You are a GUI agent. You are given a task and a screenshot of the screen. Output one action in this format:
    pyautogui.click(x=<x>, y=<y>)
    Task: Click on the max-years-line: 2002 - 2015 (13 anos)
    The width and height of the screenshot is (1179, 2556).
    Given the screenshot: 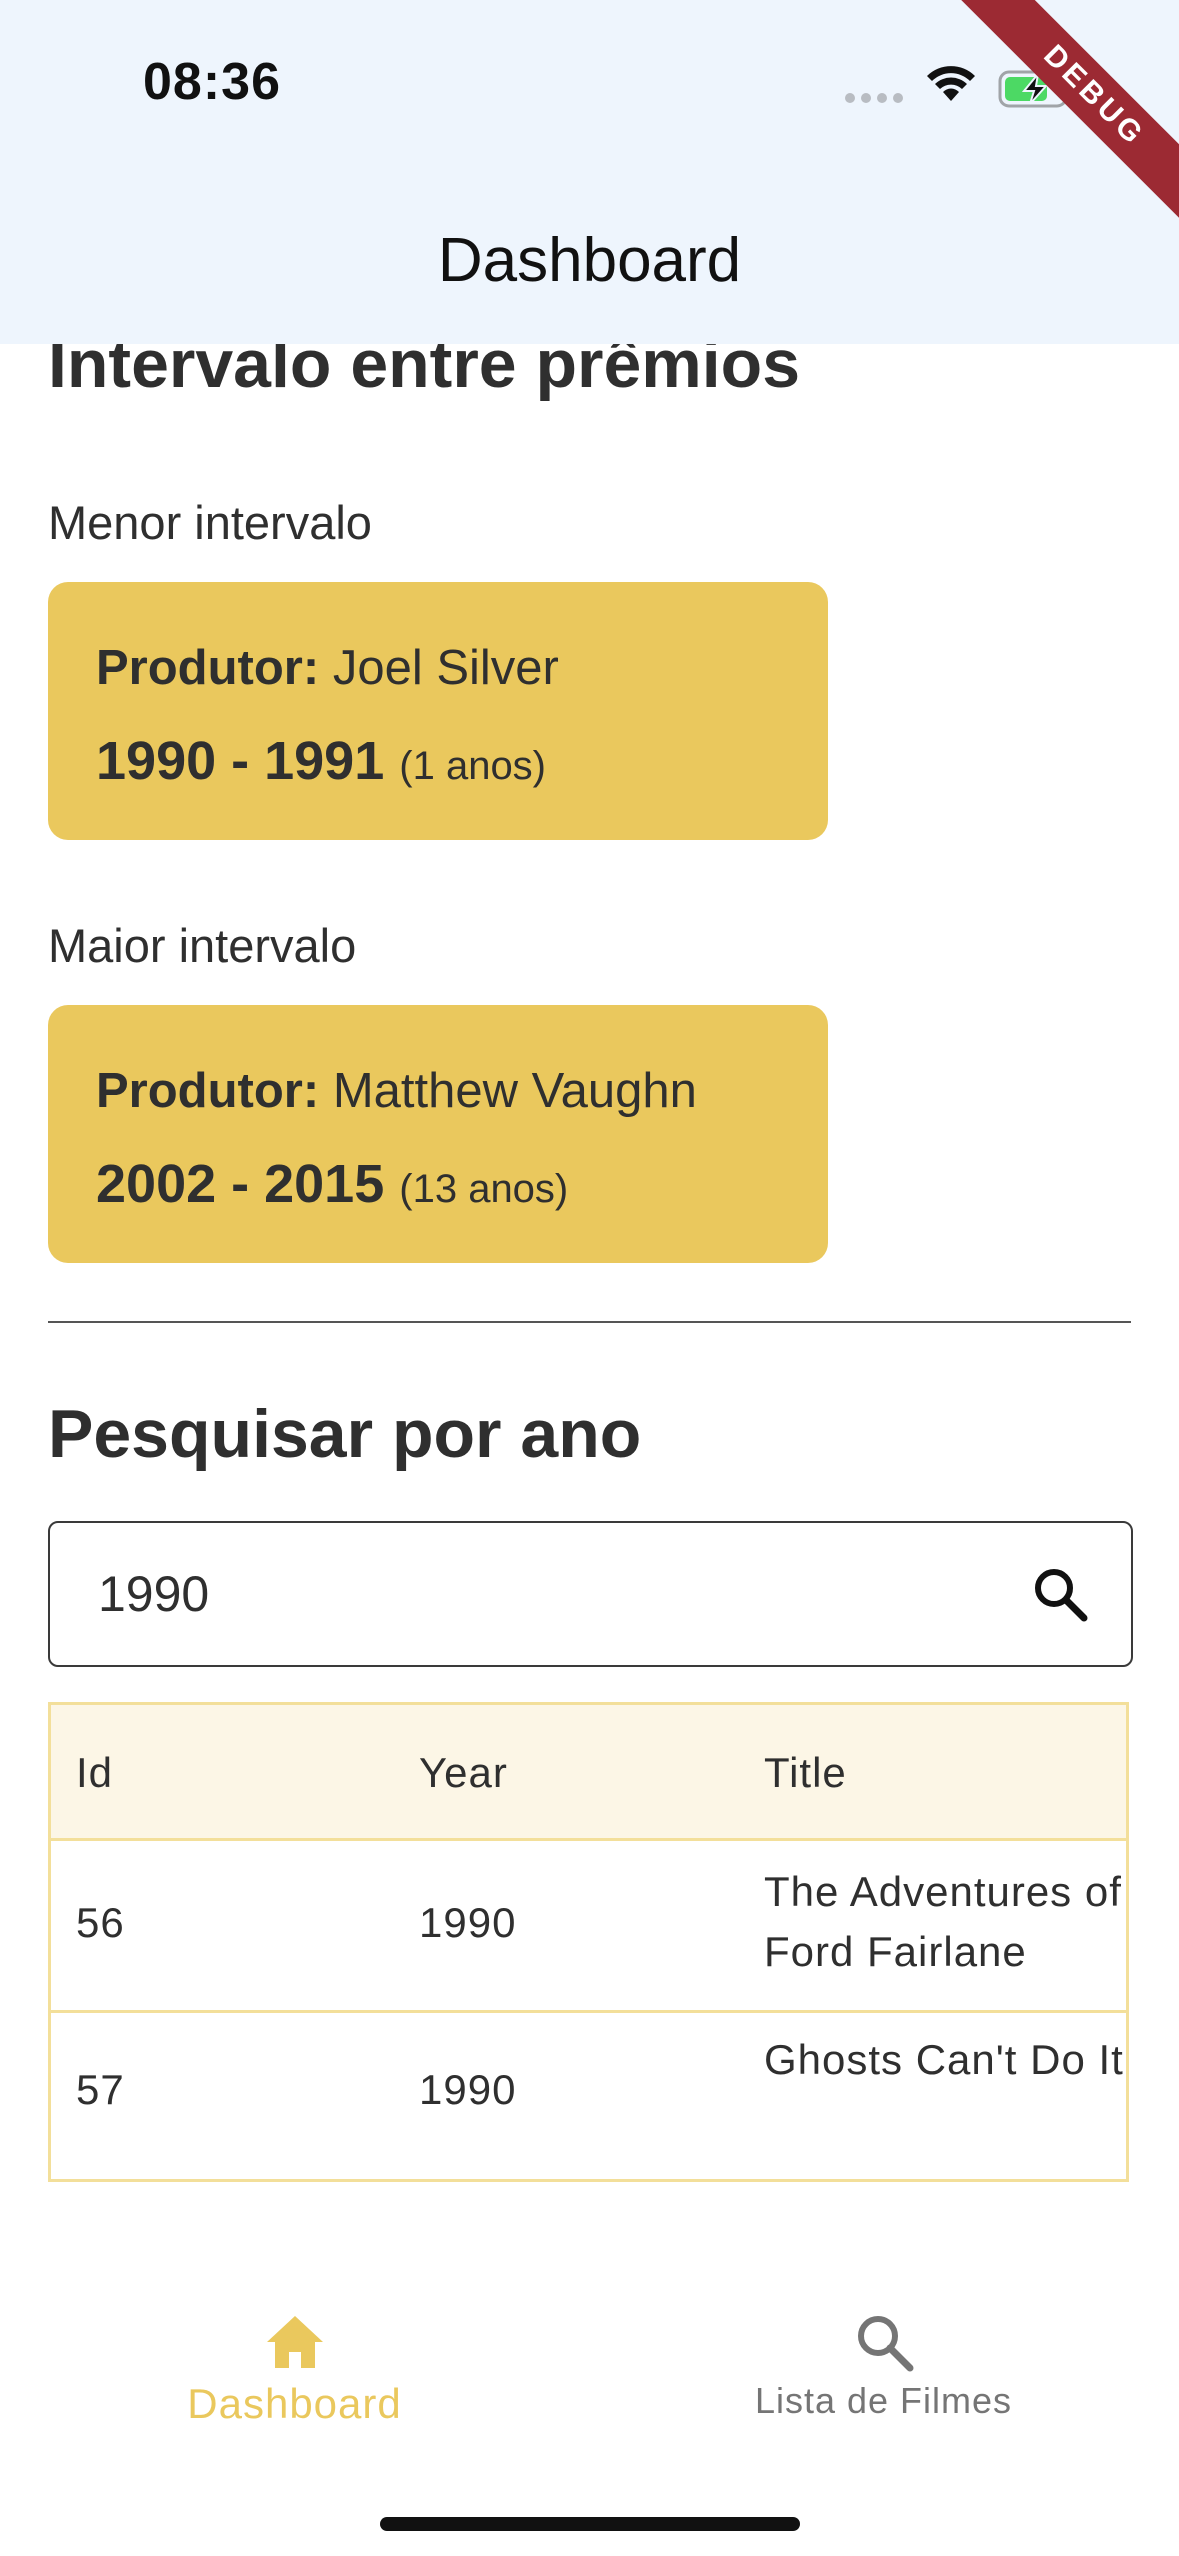 What is the action you would take?
    pyautogui.click(x=332, y=1184)
    